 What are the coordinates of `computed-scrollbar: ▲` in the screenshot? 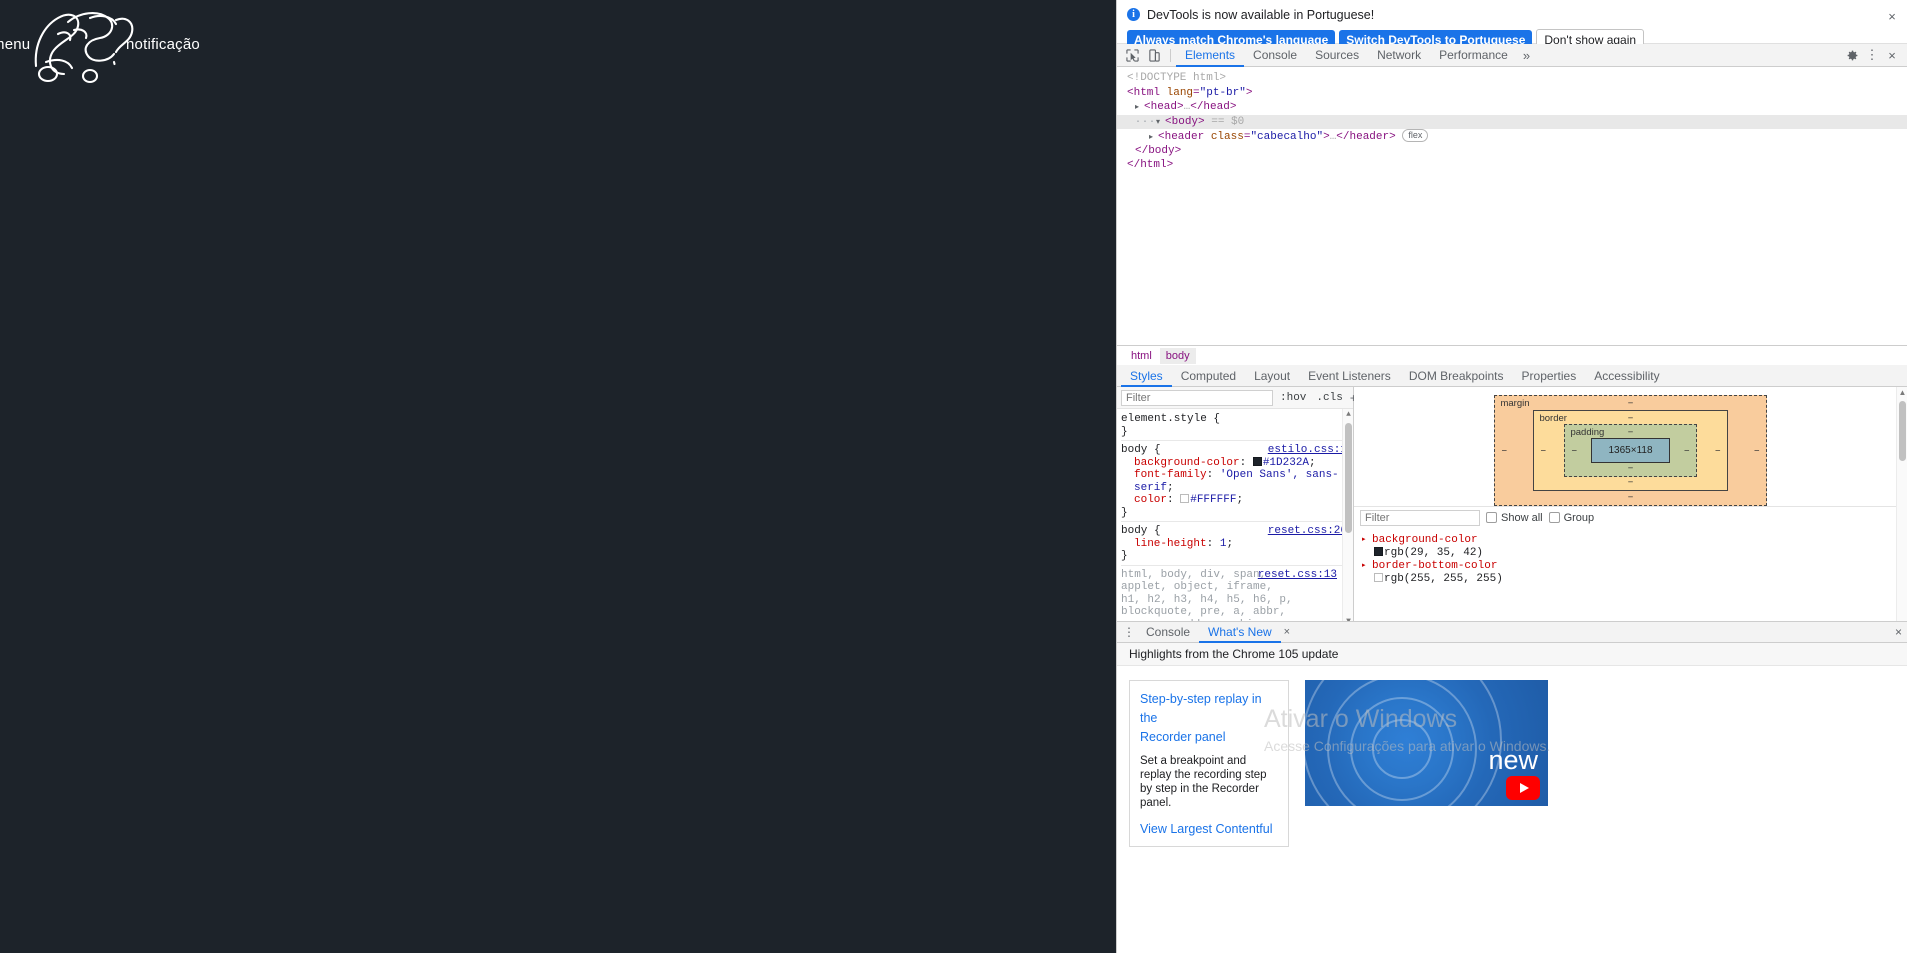 It's located at (1901, 507).